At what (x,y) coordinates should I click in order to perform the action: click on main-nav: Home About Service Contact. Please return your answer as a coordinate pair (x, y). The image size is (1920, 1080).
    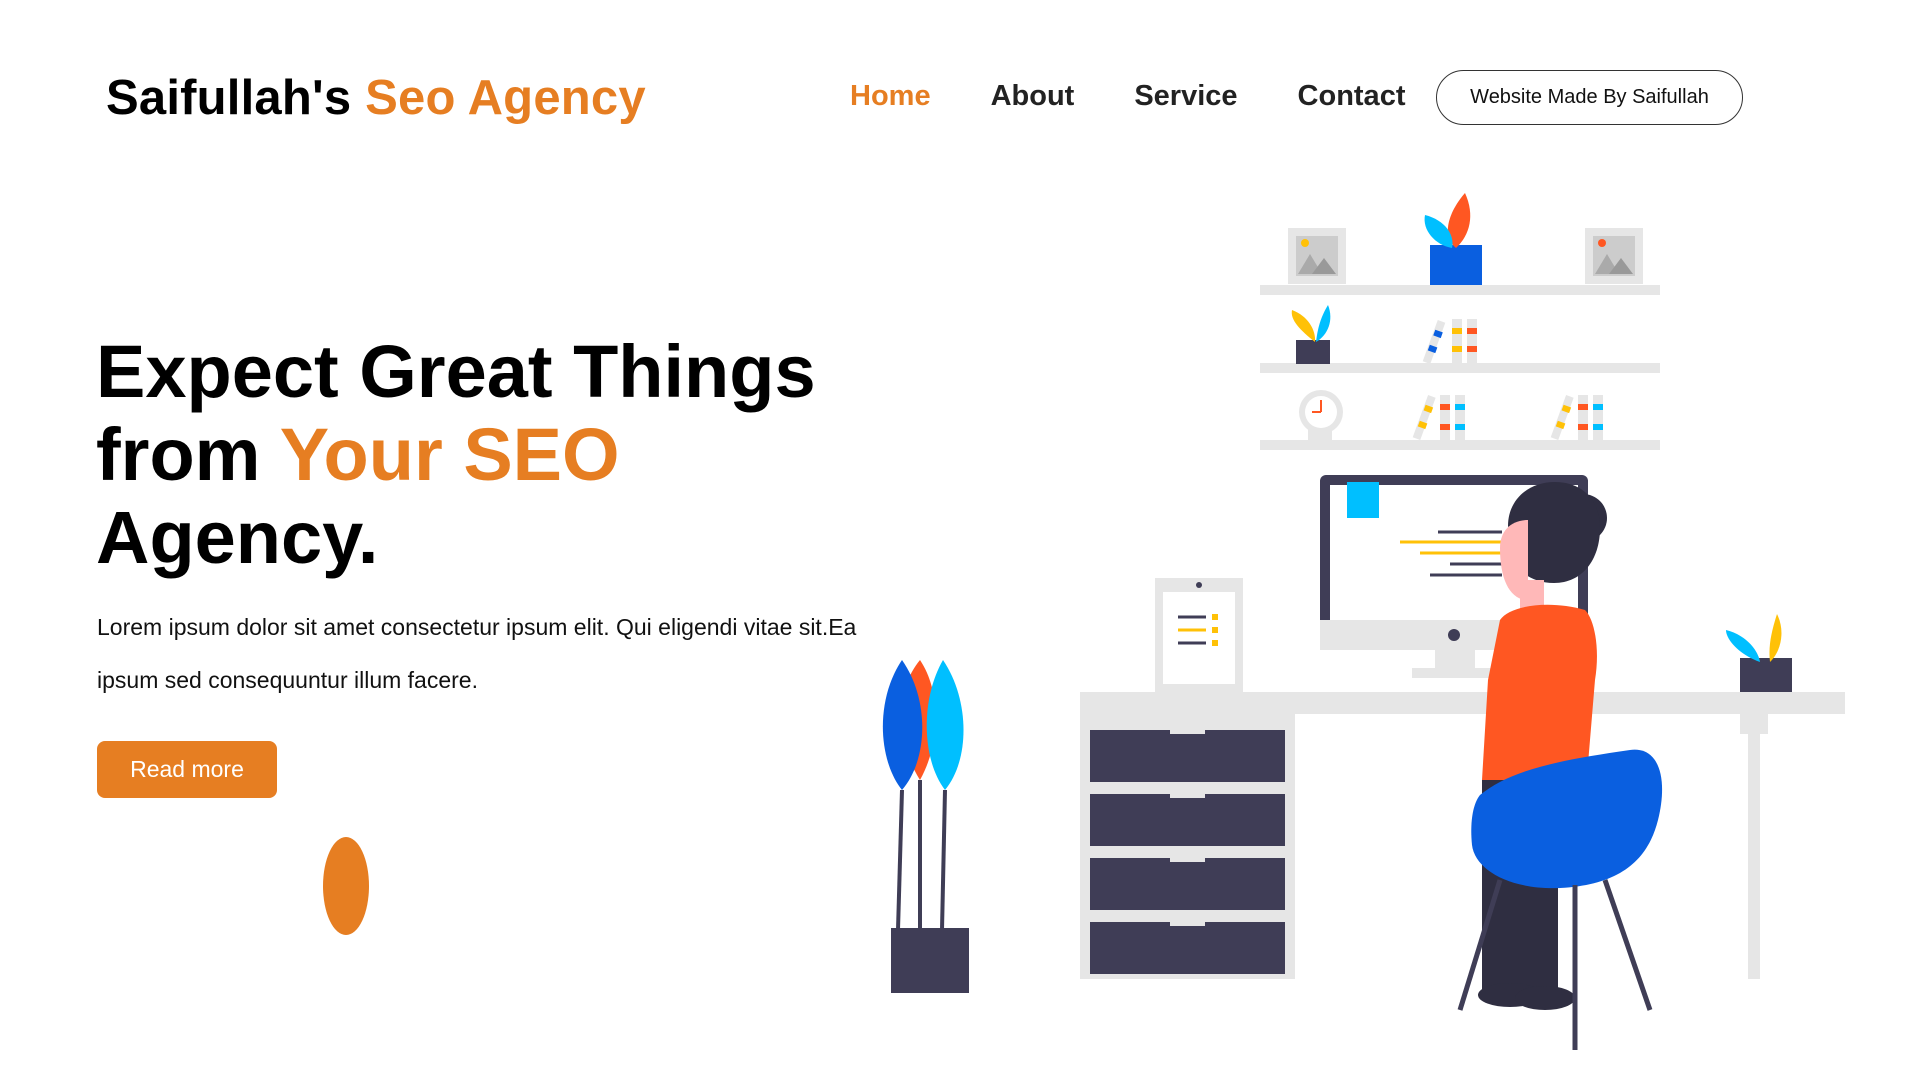
    Looking at the image, I should click on (1157, 96).